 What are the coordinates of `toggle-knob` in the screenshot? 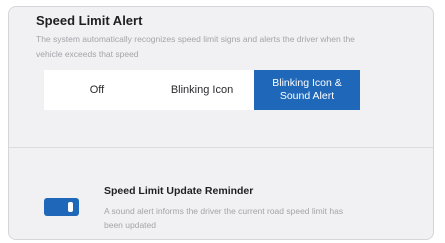 It's located at (70, 207).